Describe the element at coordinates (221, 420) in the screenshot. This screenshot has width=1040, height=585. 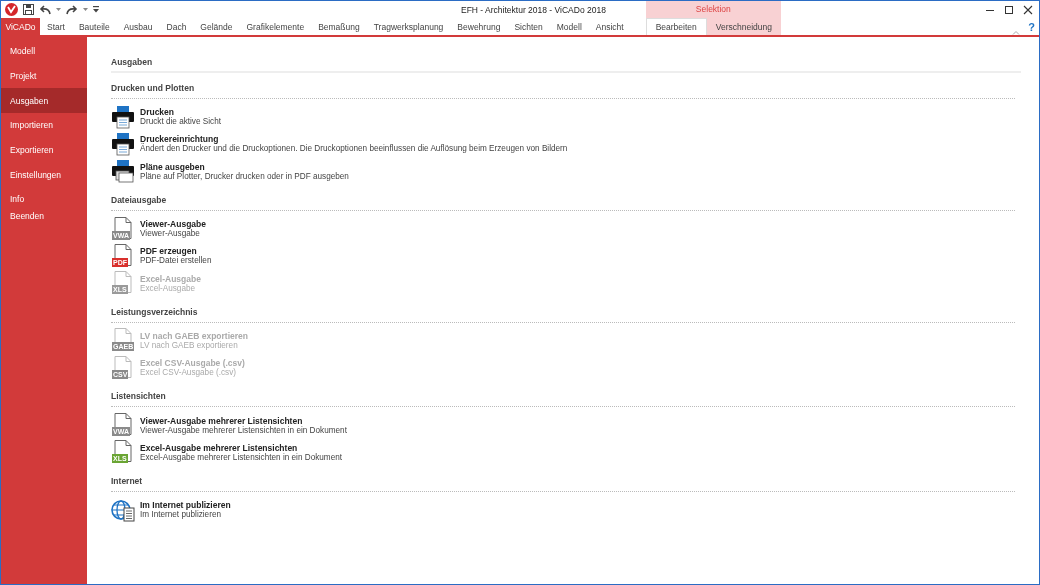
I see `command-title: Viewer-Ausgabe mehrerer Listensichten` at that location.